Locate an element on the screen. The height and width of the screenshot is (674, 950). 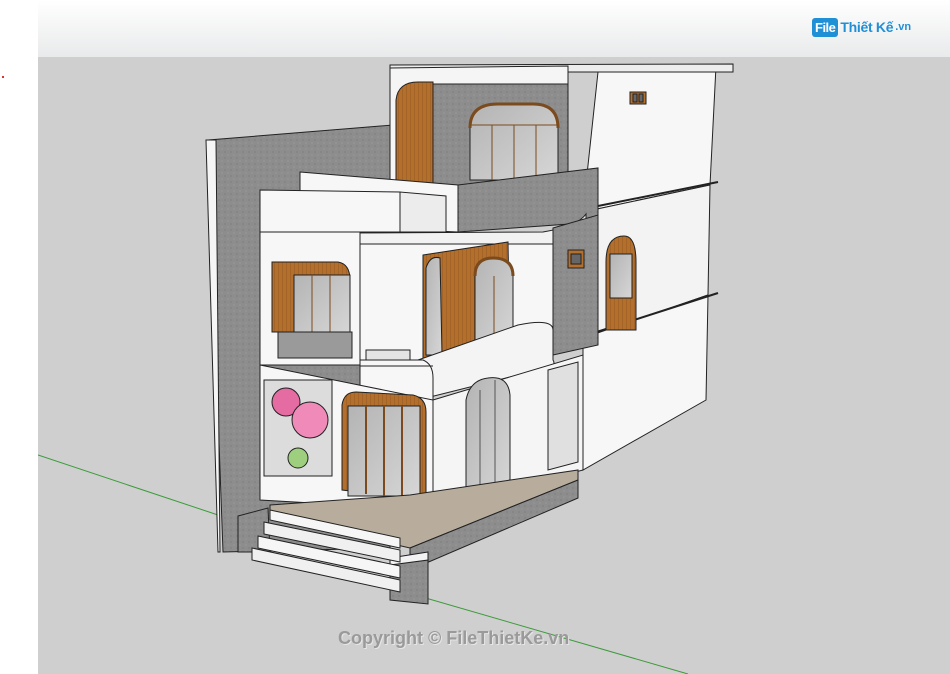
logo-domain: .vn is located at coordinates (903, 27).